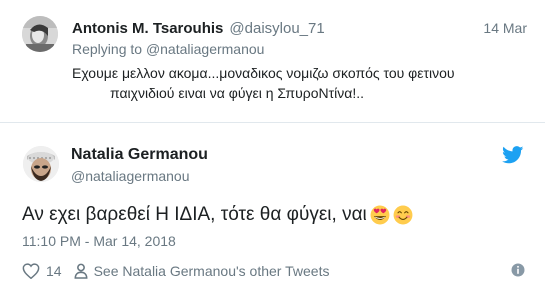 This screenshot has width=545, height=292. I want to click on reply-author-handle: @daisylou_71, so click(276, 28).